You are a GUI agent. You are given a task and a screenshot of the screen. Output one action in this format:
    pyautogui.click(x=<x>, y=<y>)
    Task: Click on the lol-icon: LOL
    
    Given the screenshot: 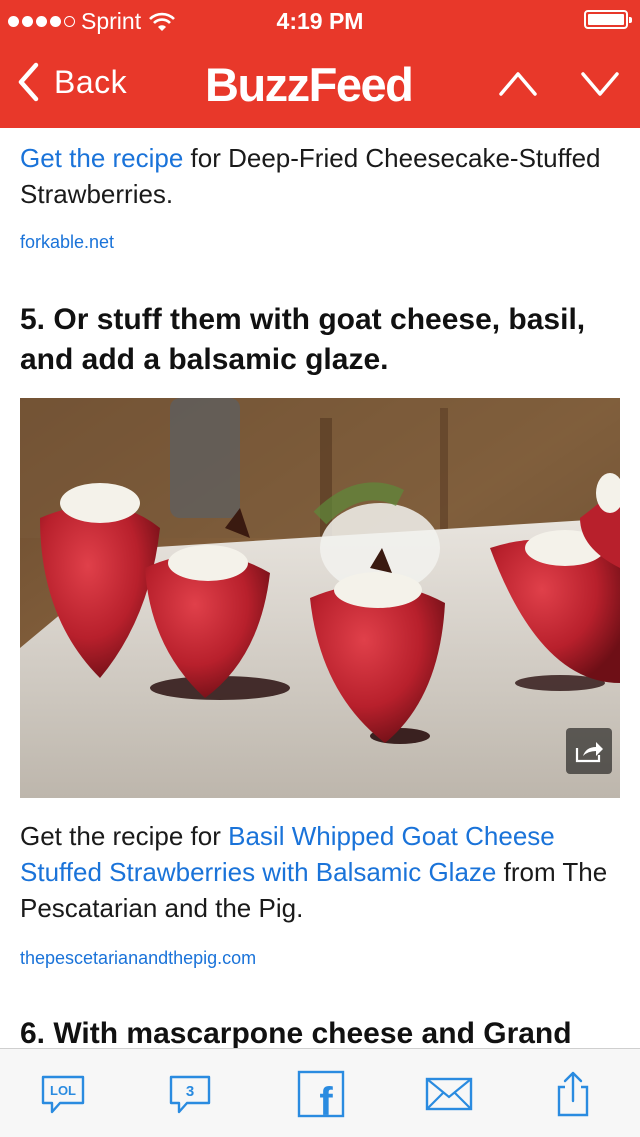 What is the action you would take?
    pyautogui.click(x=63, y=1094)
    